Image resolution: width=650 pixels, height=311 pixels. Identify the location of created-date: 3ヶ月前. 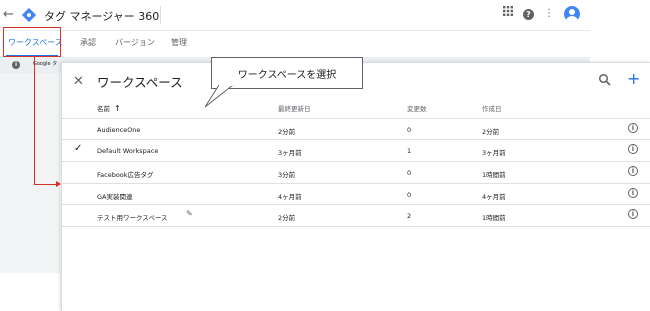
(494, 153).